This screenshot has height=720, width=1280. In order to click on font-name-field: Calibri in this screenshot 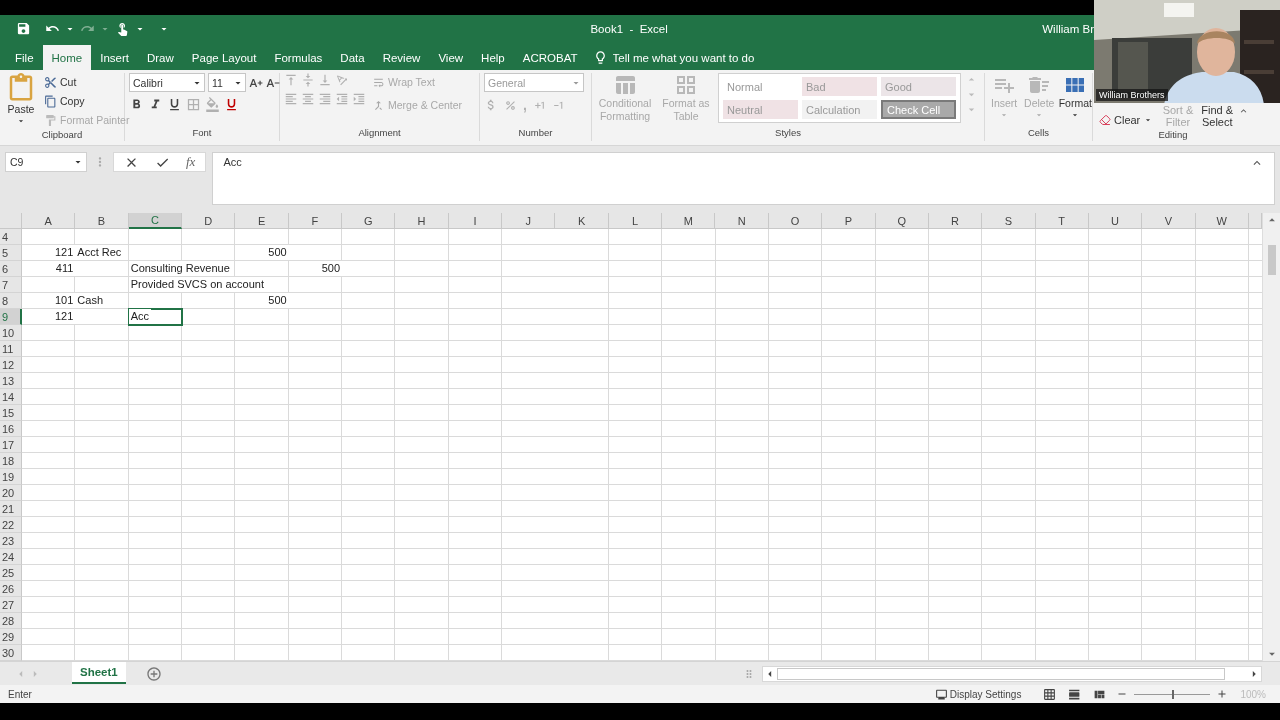, I will do `click(167, 82)`.